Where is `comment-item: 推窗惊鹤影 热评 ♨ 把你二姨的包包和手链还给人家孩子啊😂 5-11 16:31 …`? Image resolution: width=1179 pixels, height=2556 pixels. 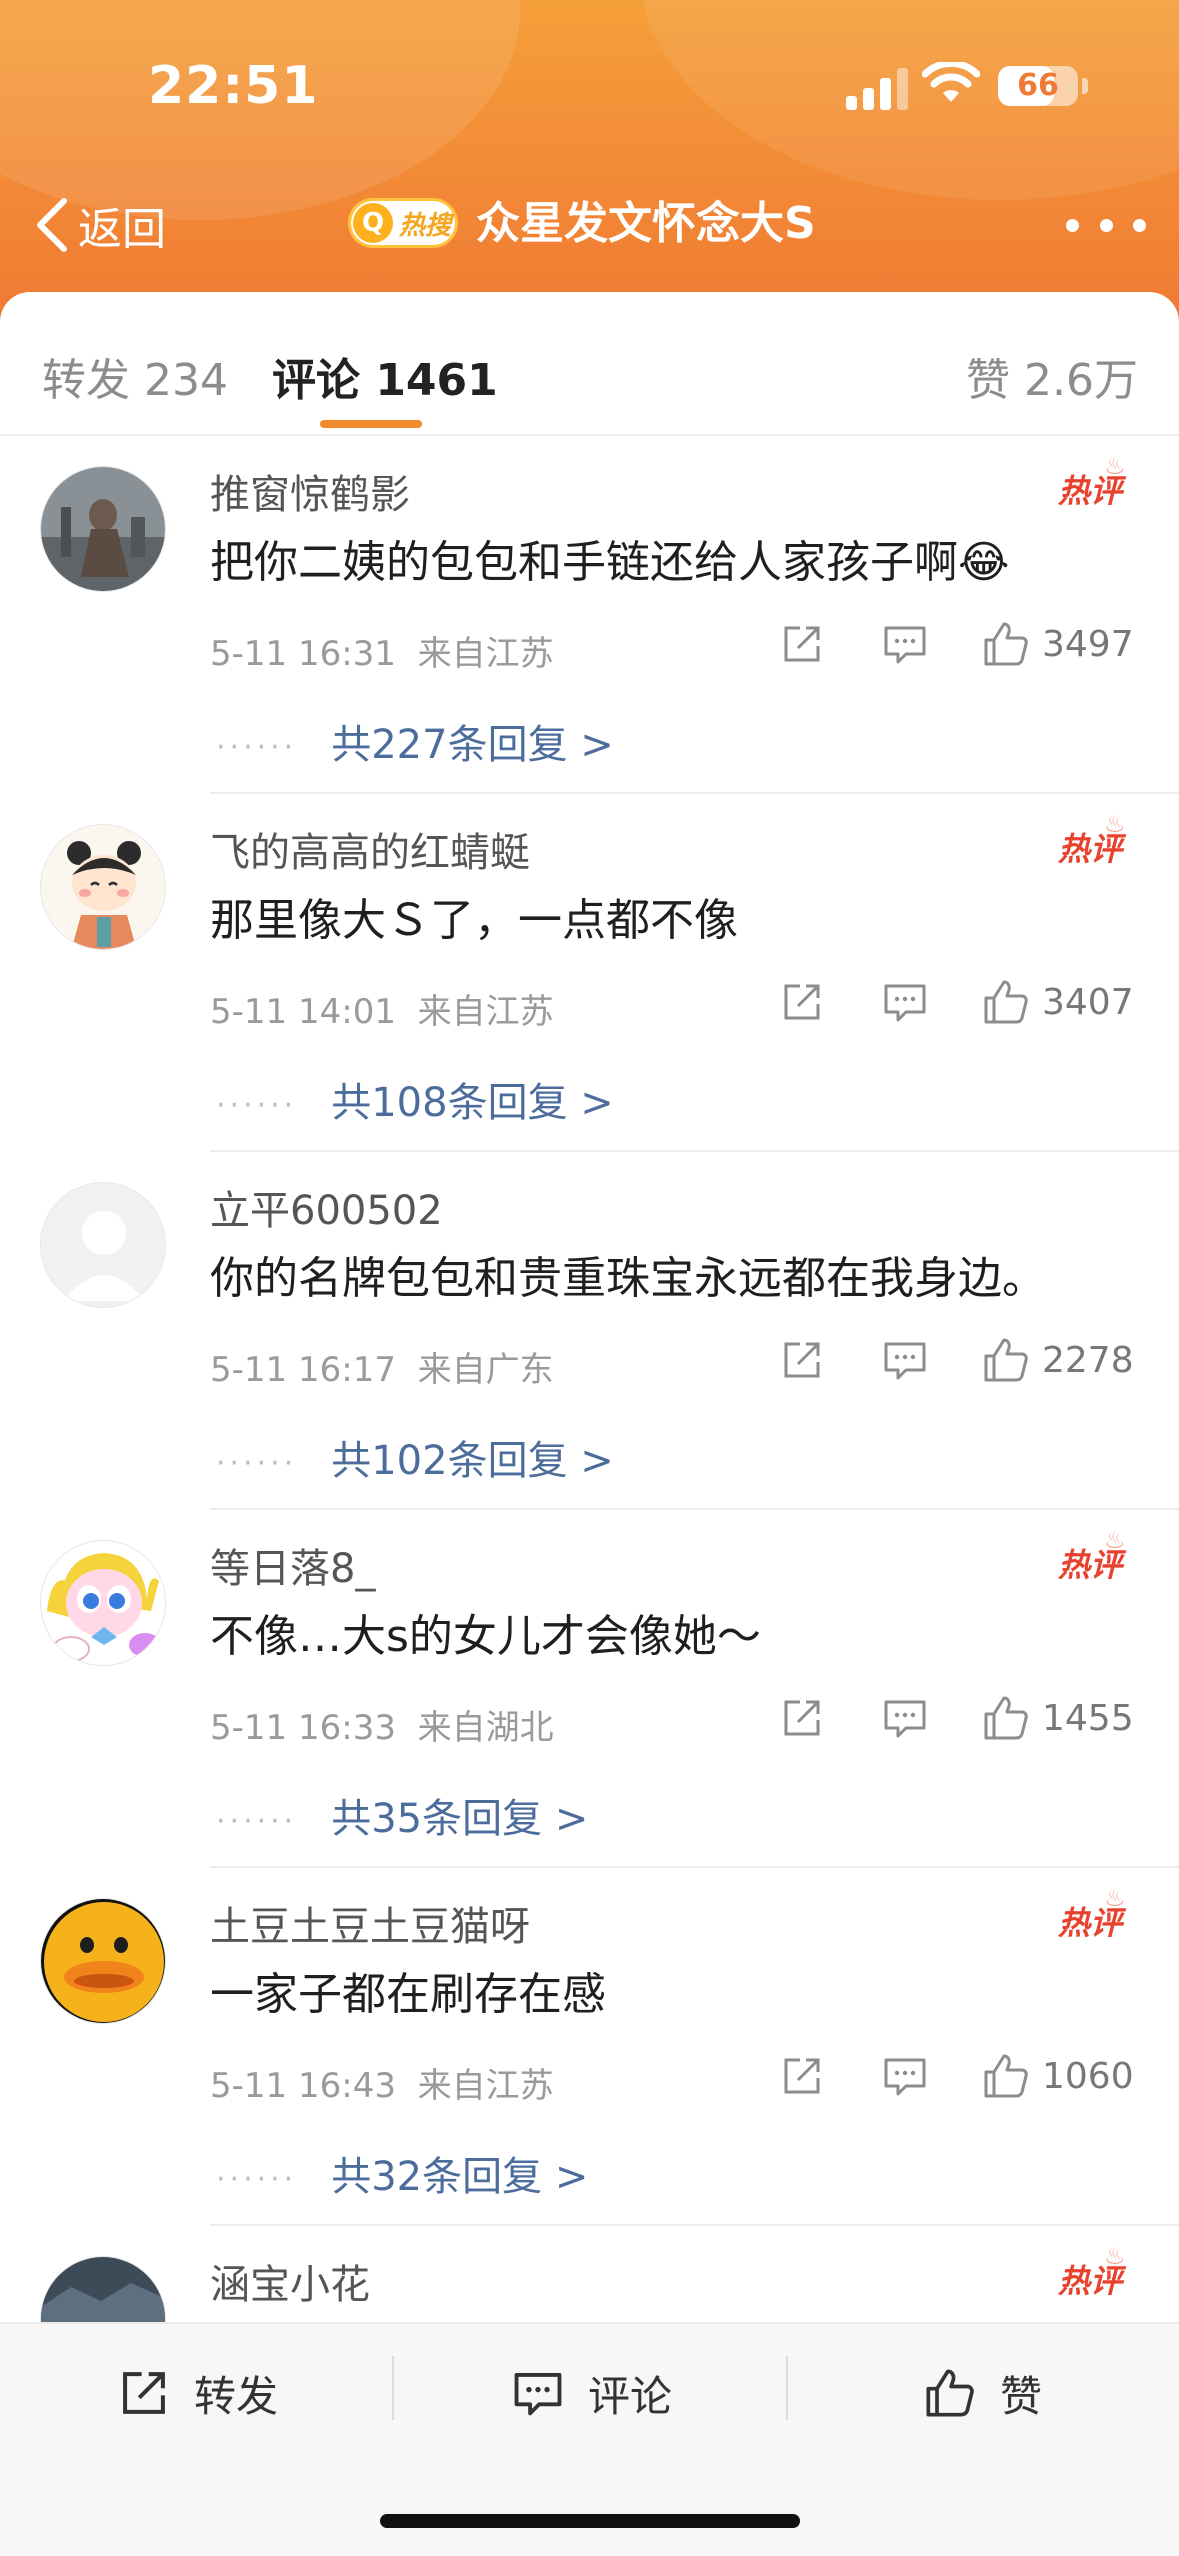
comment-item: 推窗惊鹤影 热评 ♨ 把你二姨的包包和手链还给人家孩子啊😂 5-11 16:31 … is located at coordinates (589, 615).